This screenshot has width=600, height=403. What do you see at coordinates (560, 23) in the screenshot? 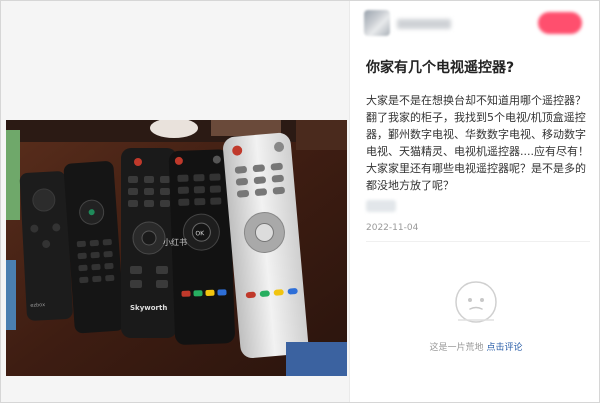
I see `follow-button` at bounding box center [560, 23].